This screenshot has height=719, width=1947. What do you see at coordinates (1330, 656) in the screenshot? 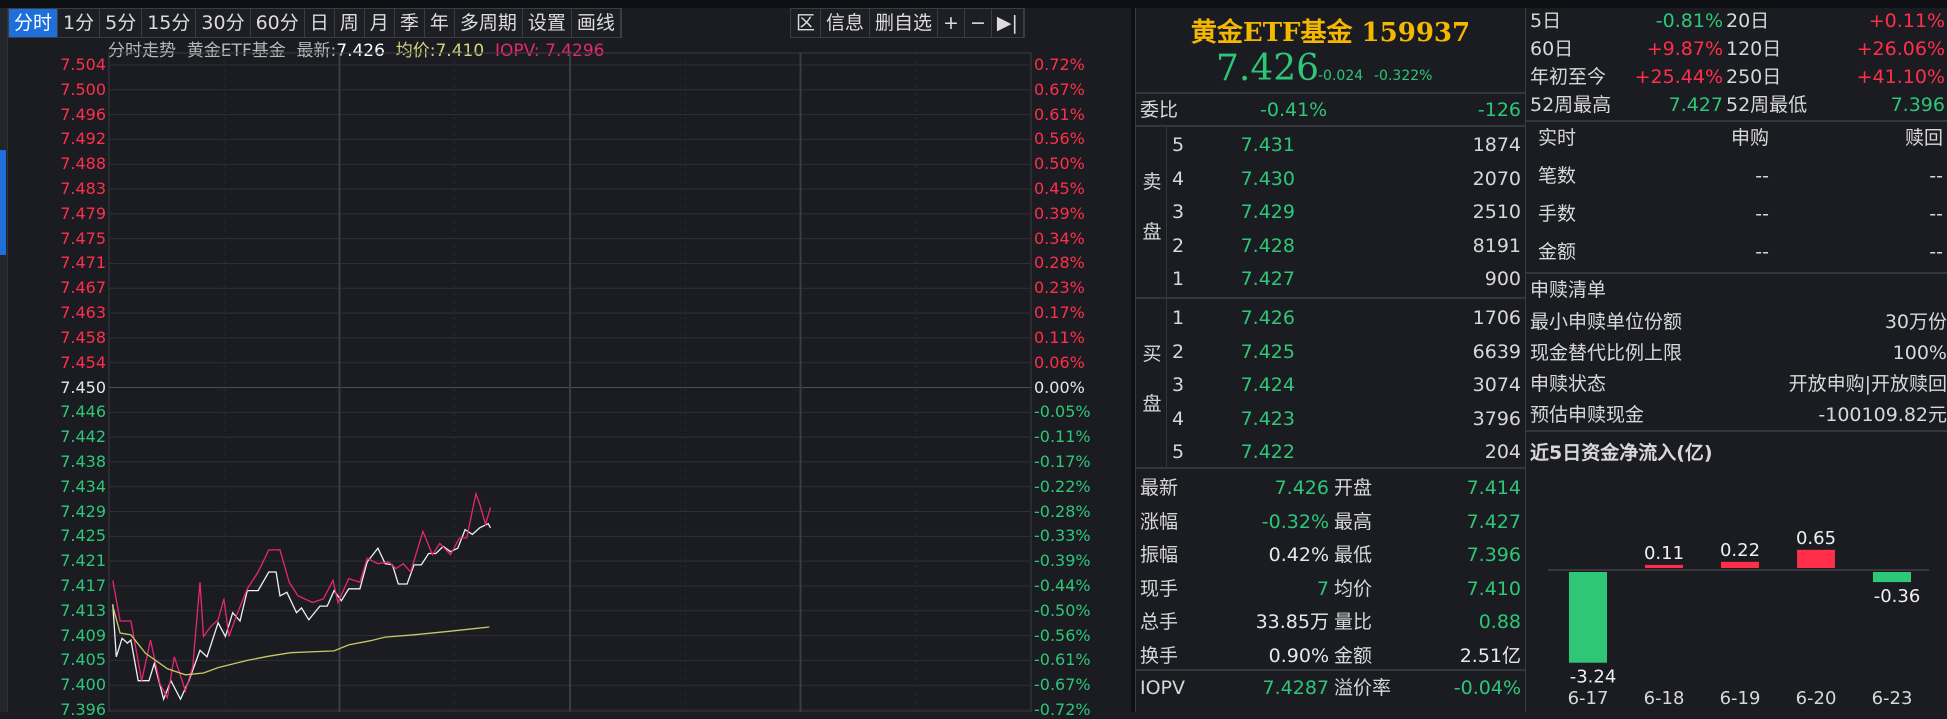
I see `stat-row: 换手 0.90% 金额 2.51亿` at bounding box center [1330, 656].